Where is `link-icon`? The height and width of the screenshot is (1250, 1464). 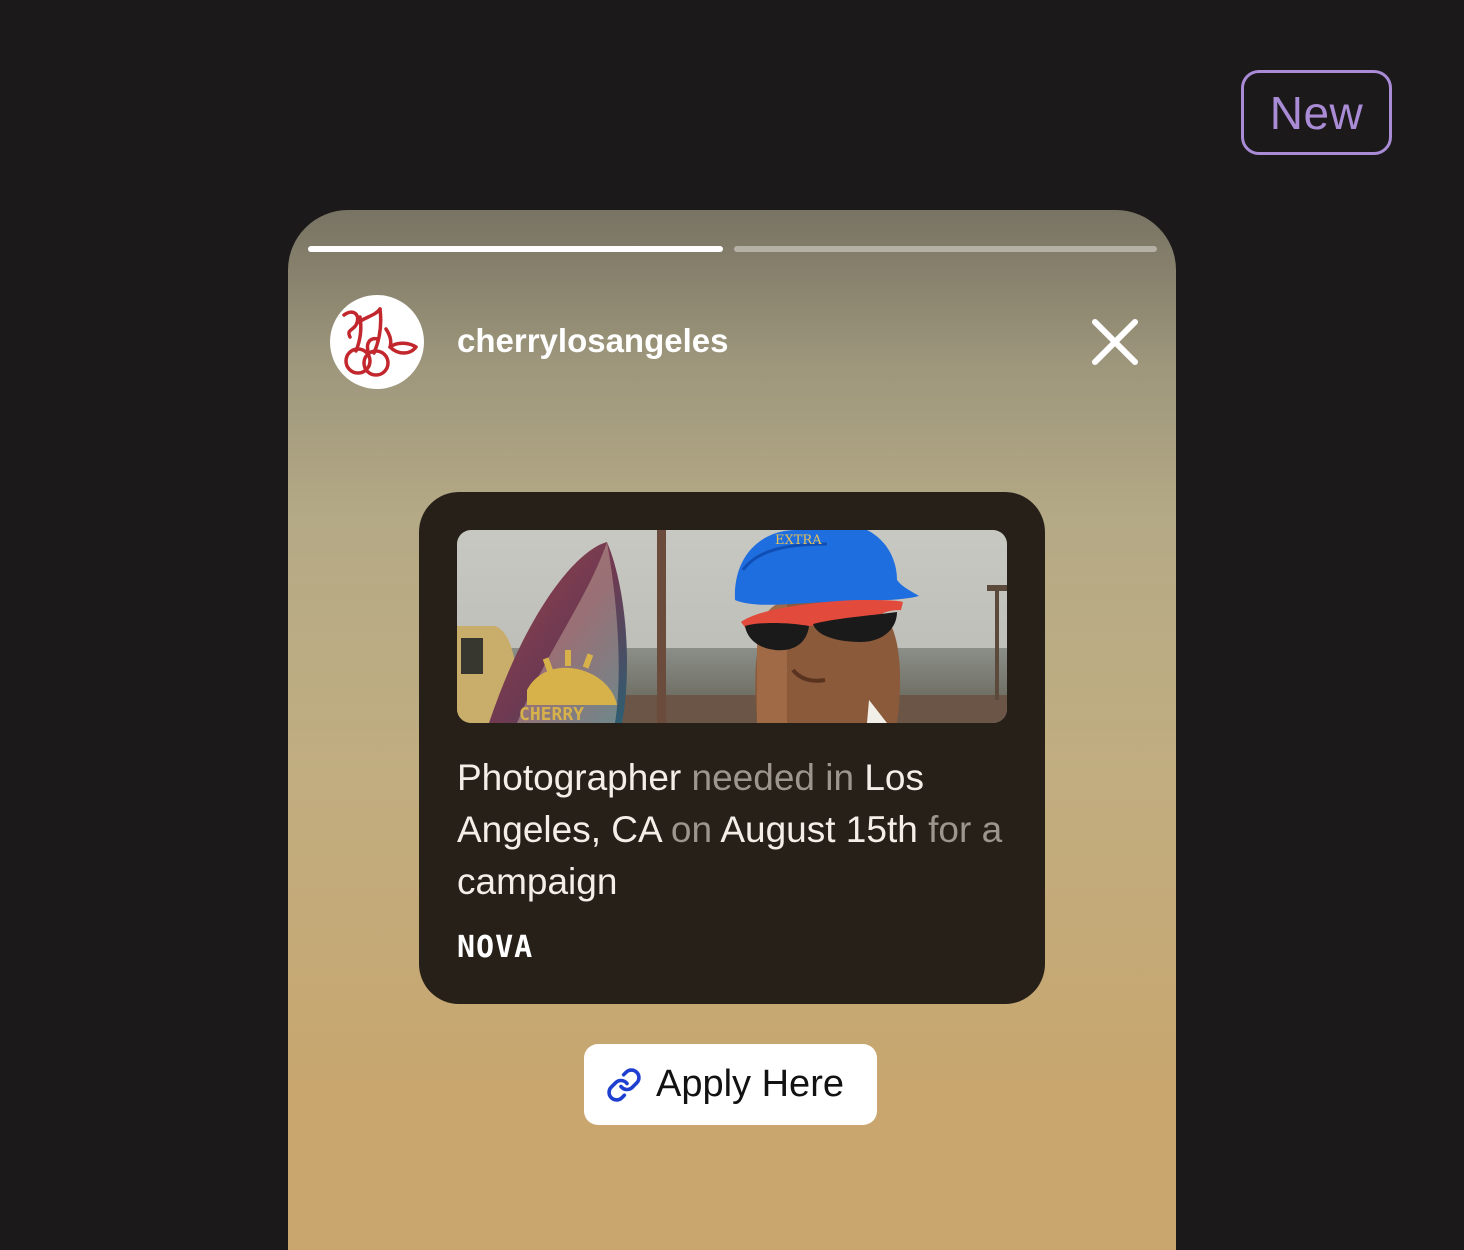 link-icon is located at coordinates (624, 1085).